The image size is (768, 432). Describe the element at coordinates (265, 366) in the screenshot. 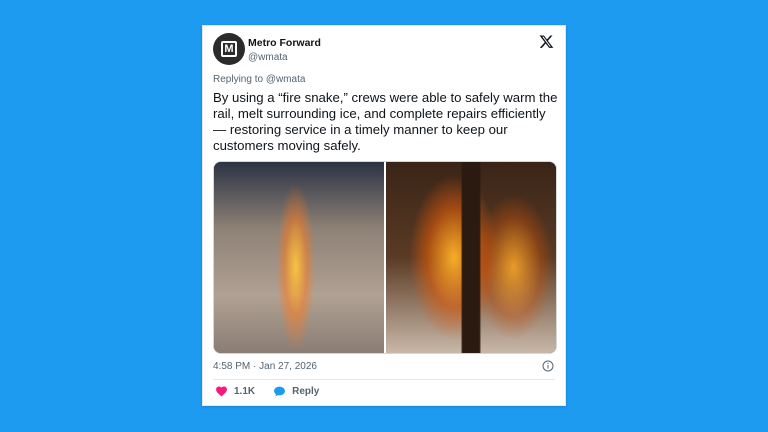

I see `tweet-timestamp: 4:58 PM · Jan 27, 2026` at that location.